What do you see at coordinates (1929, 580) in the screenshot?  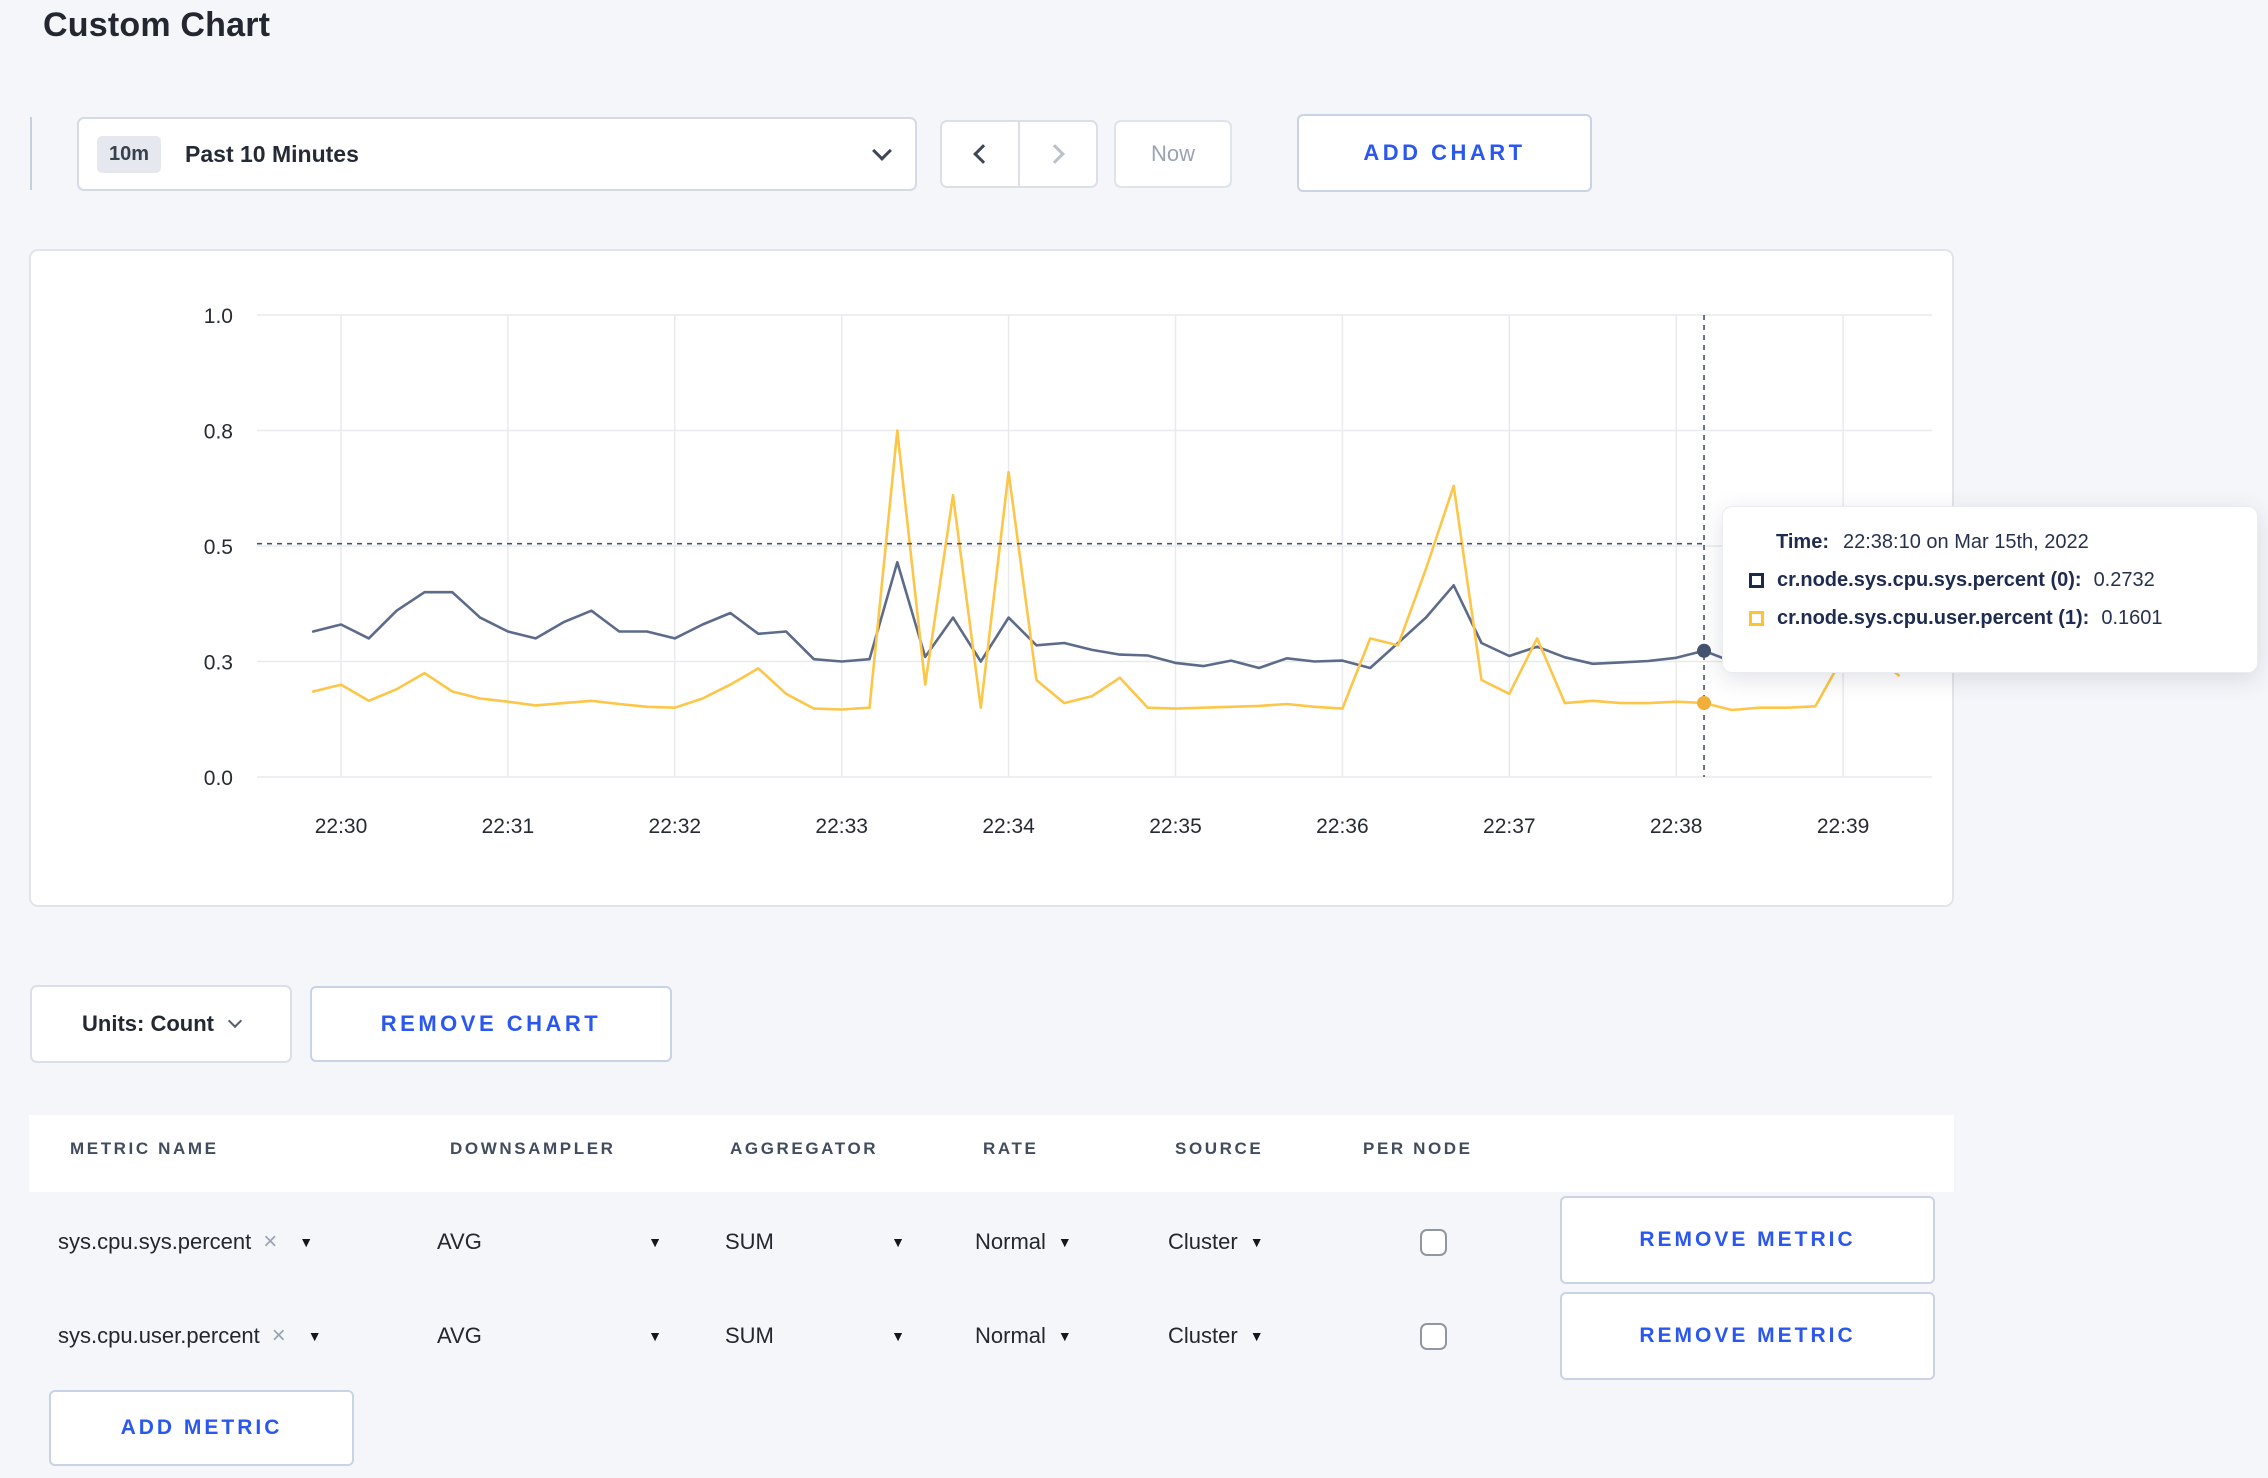 I see `tooltip-series-name: cr.node.sys.cpu.sys.percent (0):` at bounding box center [1929, 580].